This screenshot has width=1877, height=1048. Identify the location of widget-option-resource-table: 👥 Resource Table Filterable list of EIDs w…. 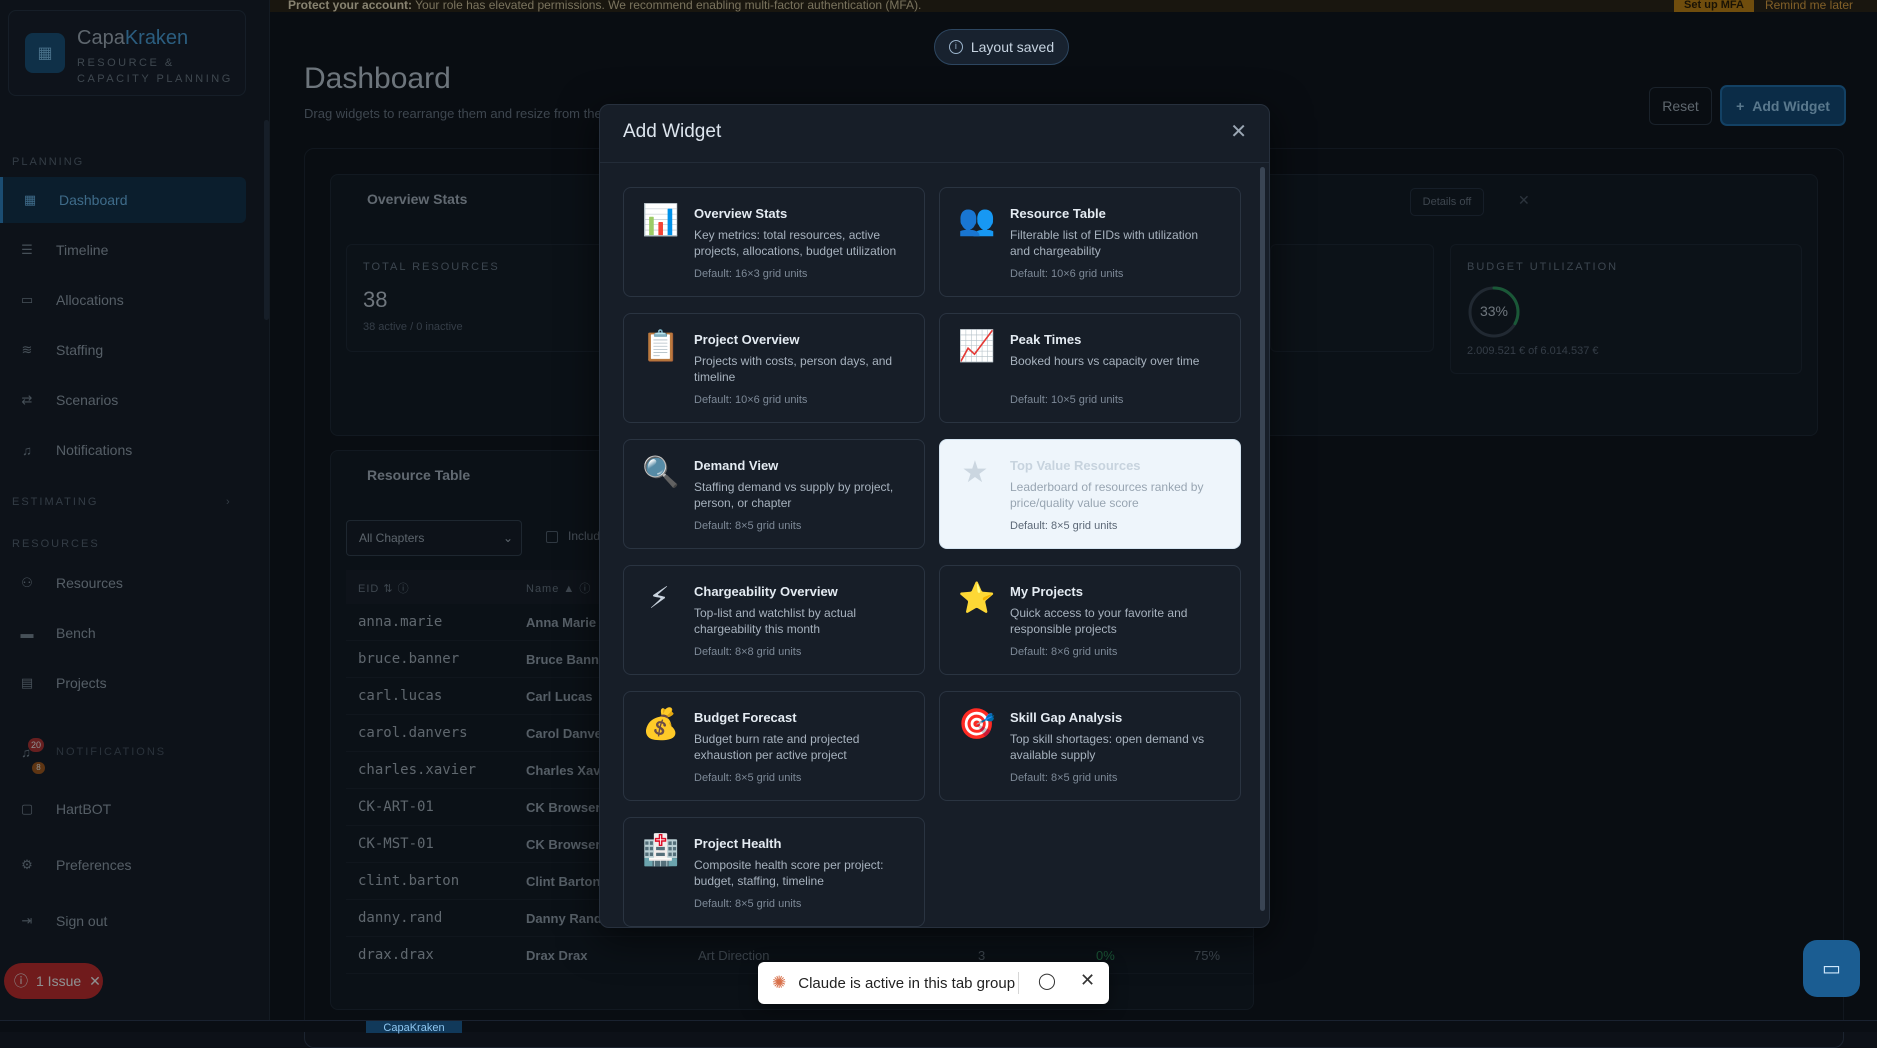
(1090, 242).